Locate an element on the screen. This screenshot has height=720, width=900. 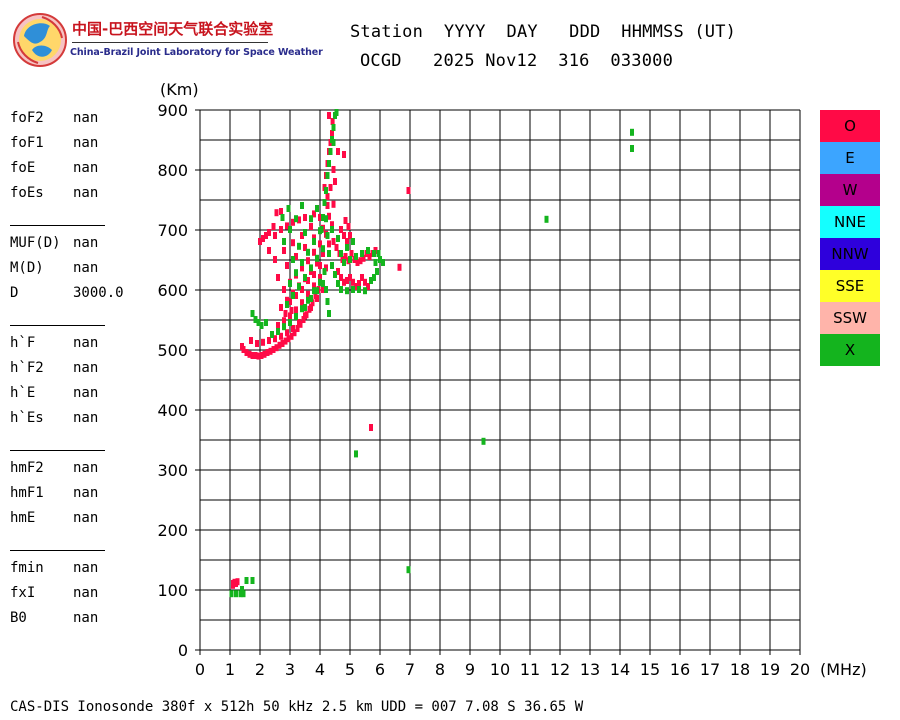
legend-label: NNW is located at coordinates (850, 254).